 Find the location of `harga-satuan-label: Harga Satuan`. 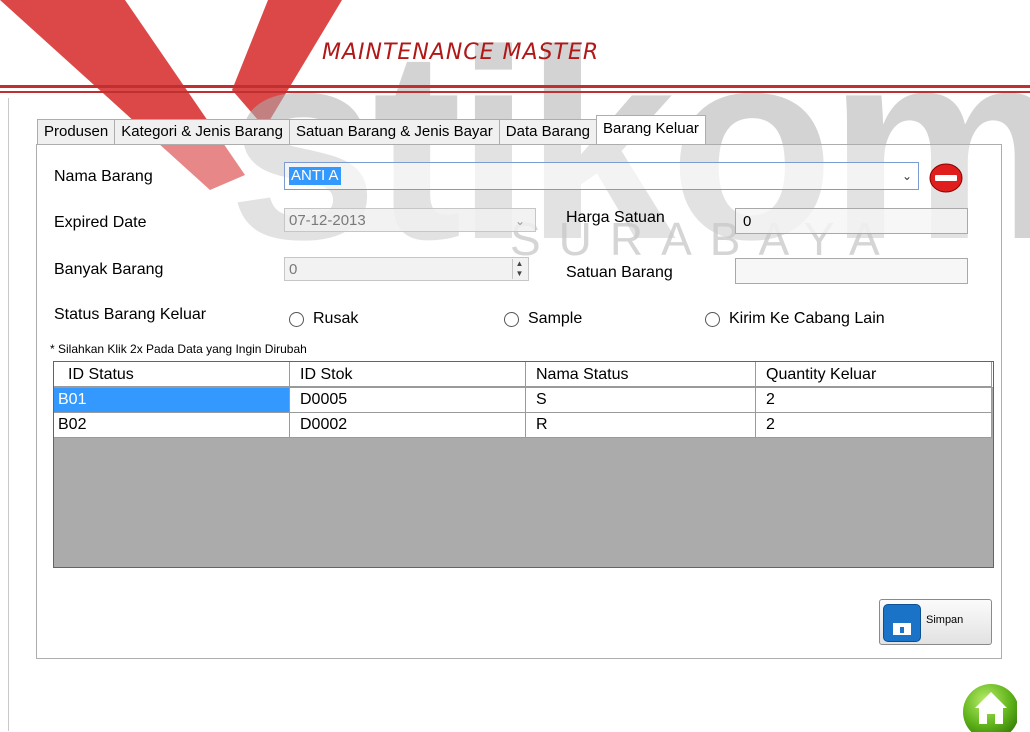

harga-satuan-label: Harga Satuan is located at coordinates (615, 217).